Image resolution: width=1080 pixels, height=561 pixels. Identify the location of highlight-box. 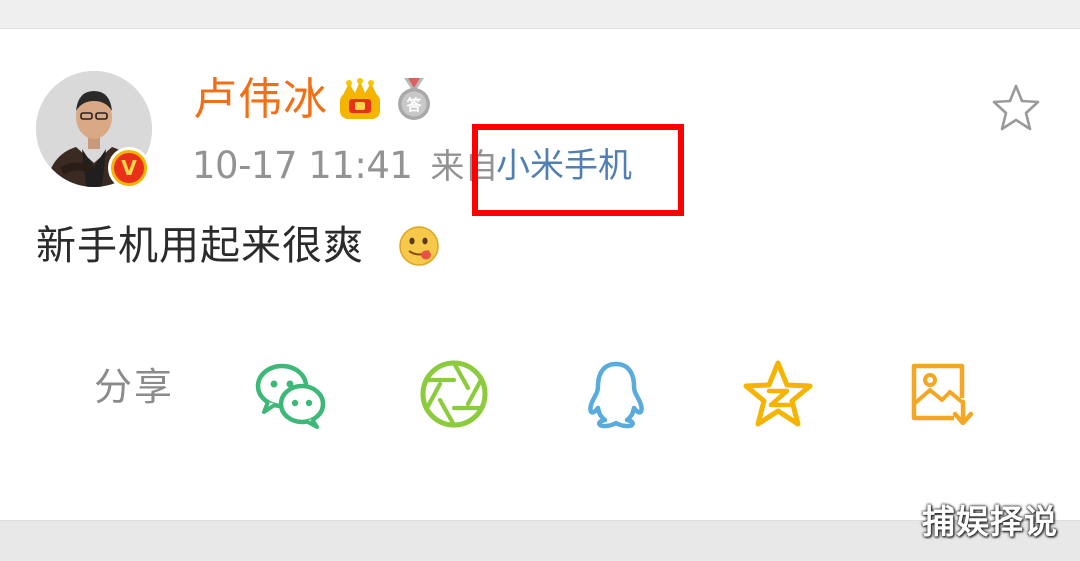
(578, 170).